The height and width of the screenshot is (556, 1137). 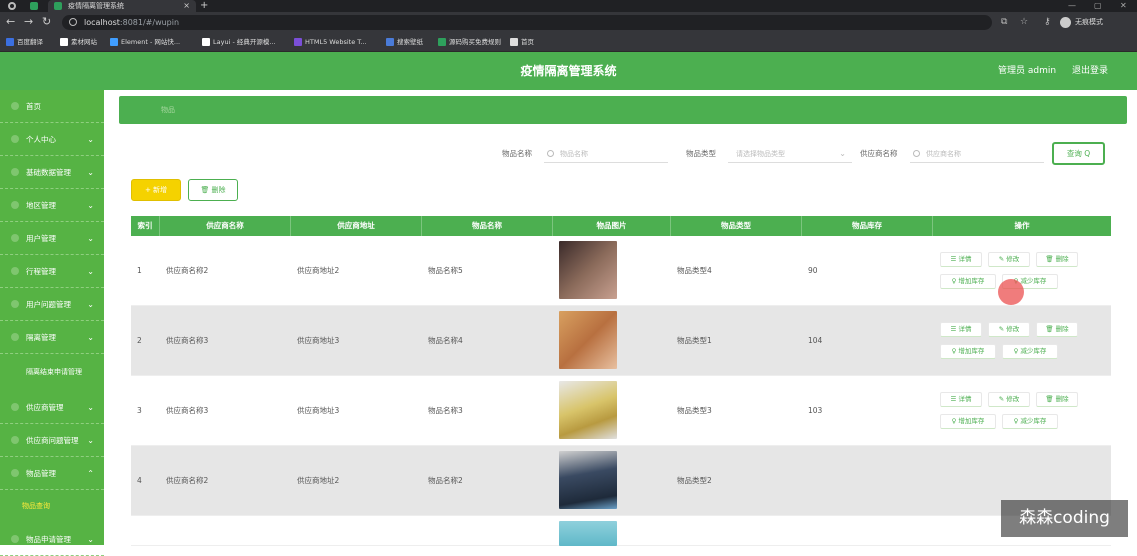 I want to click on browser-tab-strip: 疫情隔离管理系统 × + — ▢ ✕, so click(x=568, y=6).